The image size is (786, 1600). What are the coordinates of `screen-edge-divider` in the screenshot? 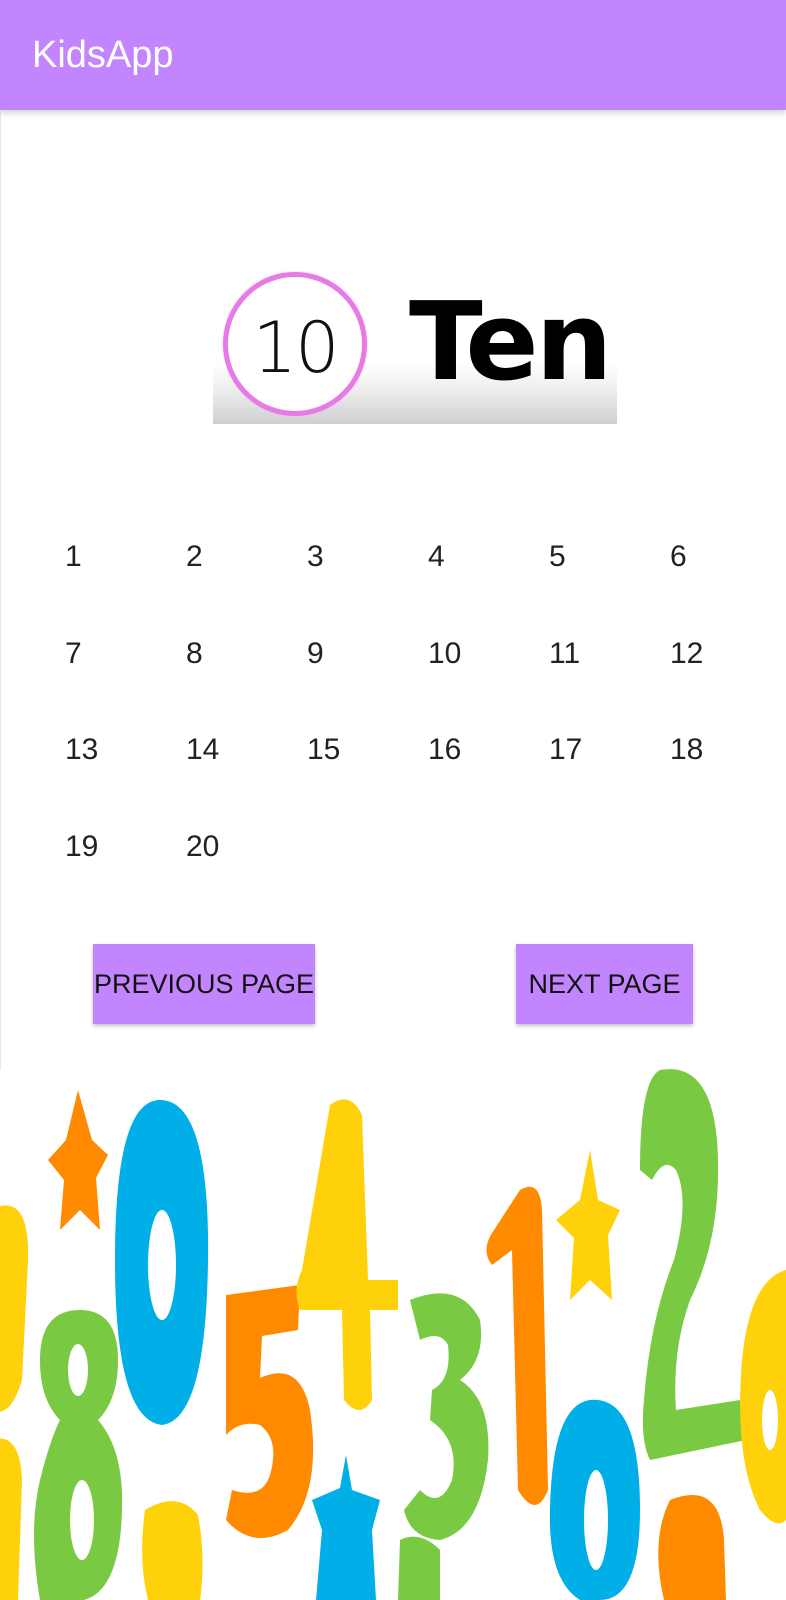 It's located at (0, 590).